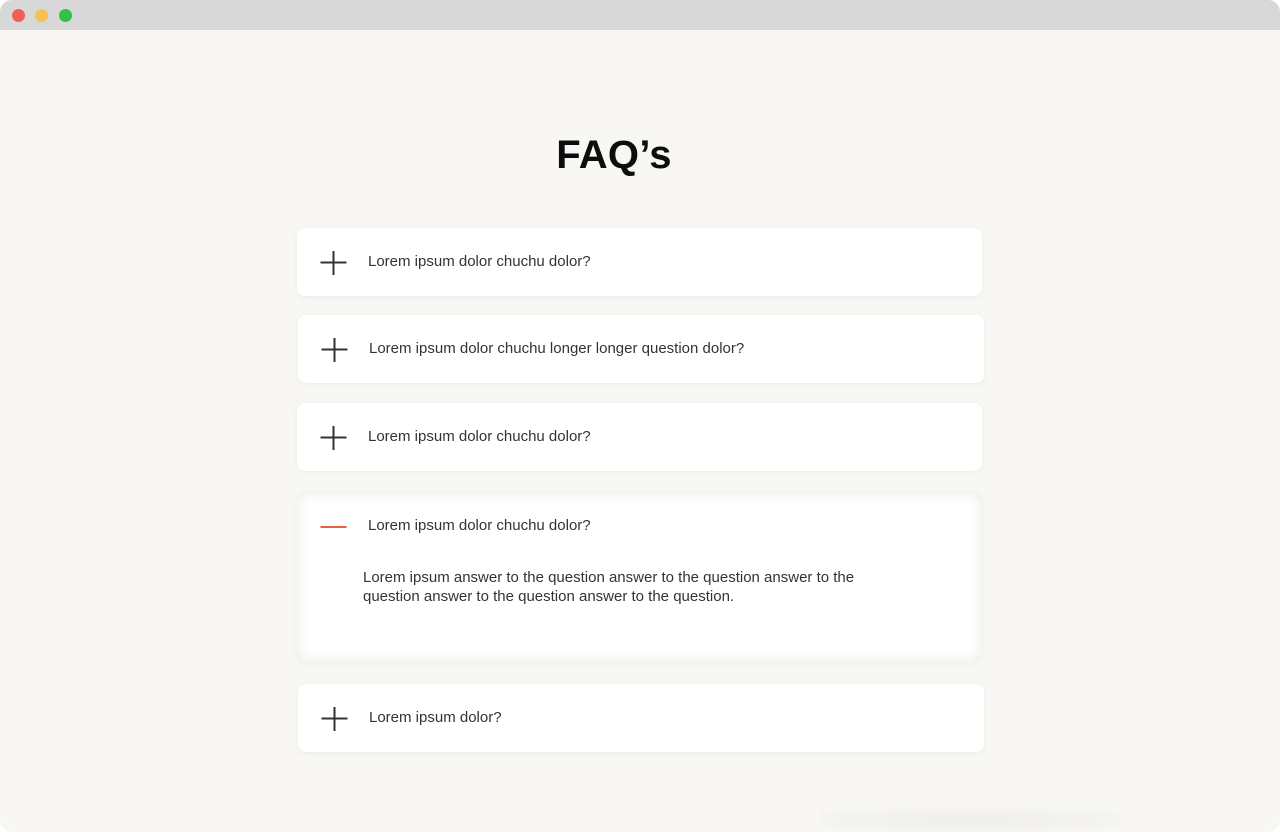 Image resolution: width=1280 pixels, height=832 pixels. What do you see at coordinates (333, 527) in the screenshot?
I see `minus-icon` at bounding box center [333, 527].